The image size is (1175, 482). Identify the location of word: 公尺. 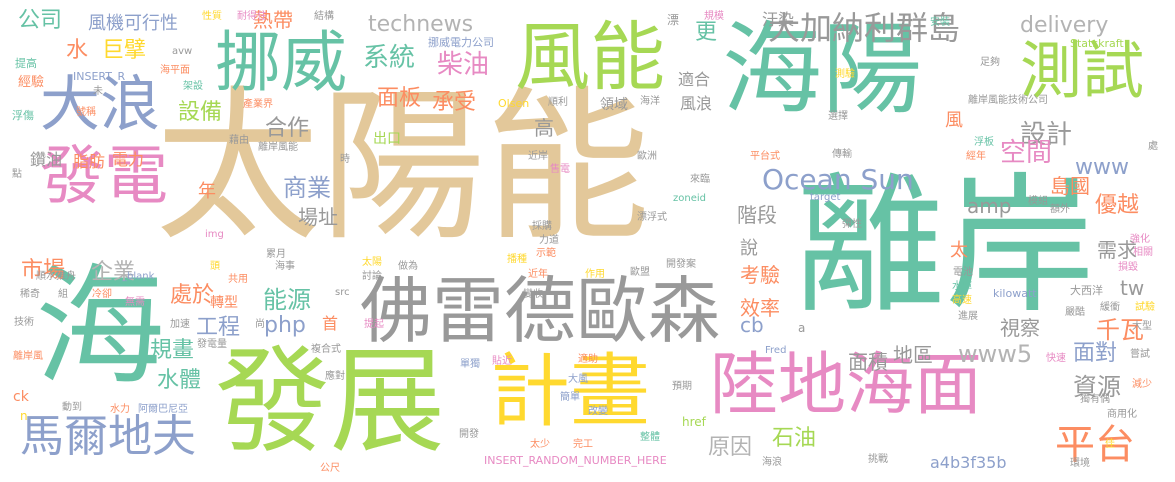
(330, 468).